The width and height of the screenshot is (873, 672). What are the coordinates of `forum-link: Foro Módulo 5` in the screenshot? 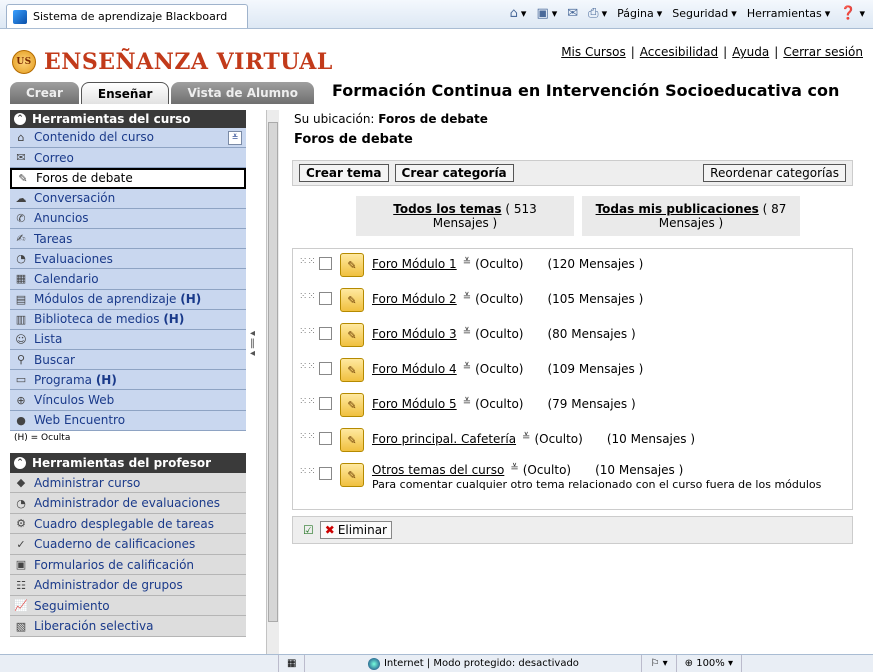 It's located at (414, 404).